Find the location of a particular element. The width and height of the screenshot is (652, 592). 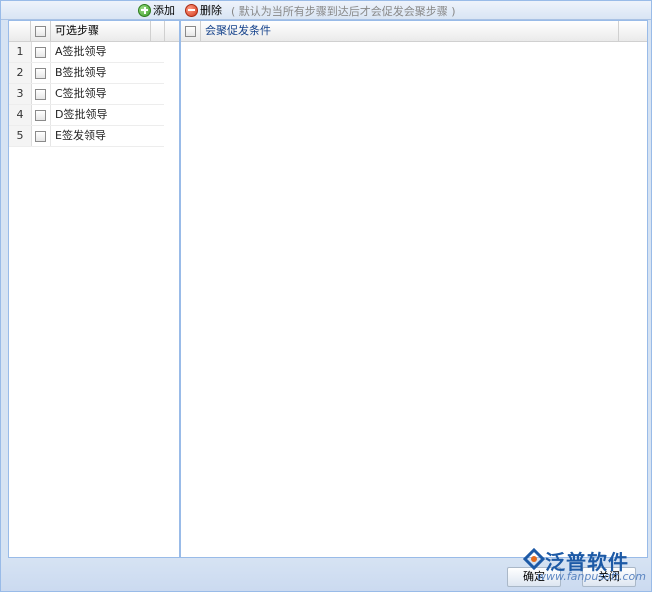

table-row: 4 D签批领导 is located at coordinates (86, 115).